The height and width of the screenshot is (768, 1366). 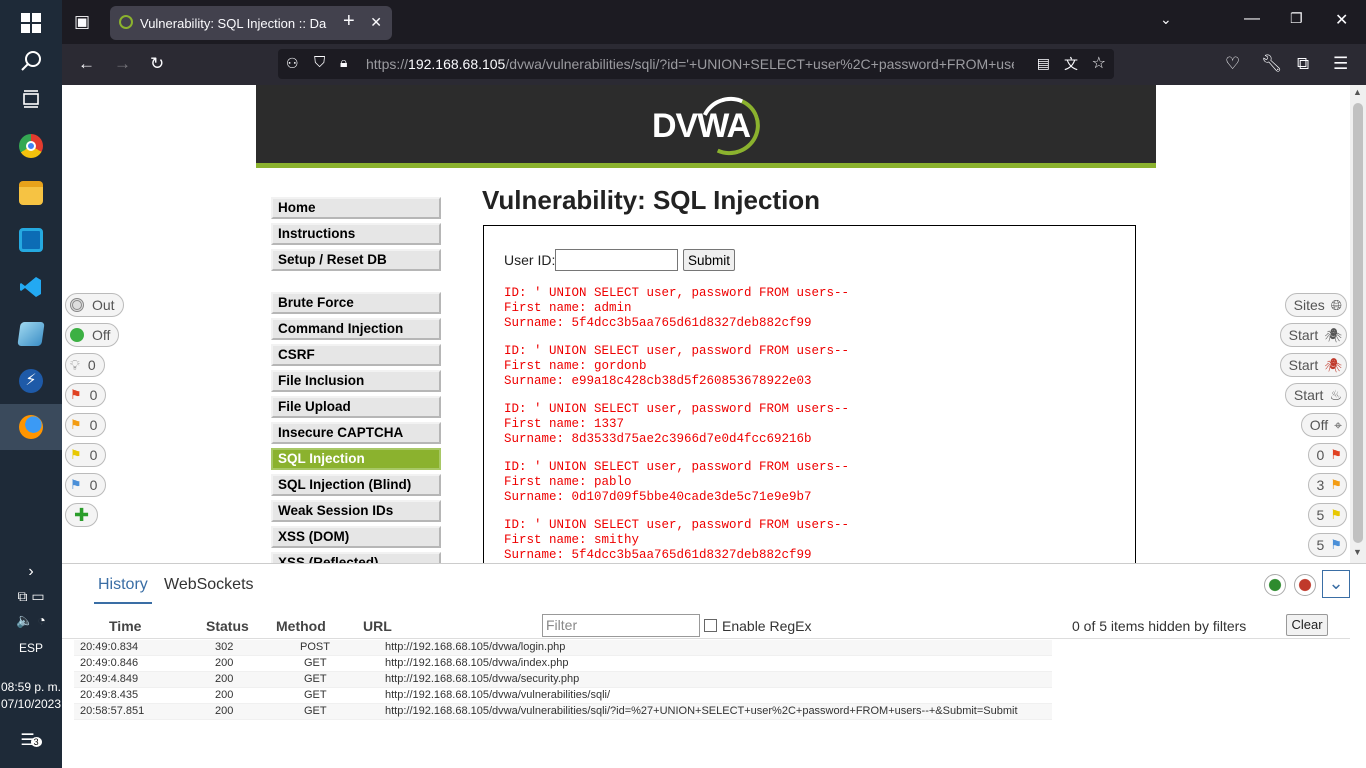 I want to click on menu-item-xss-reflected: XSS (Reflected), so click(x=356, y=557).